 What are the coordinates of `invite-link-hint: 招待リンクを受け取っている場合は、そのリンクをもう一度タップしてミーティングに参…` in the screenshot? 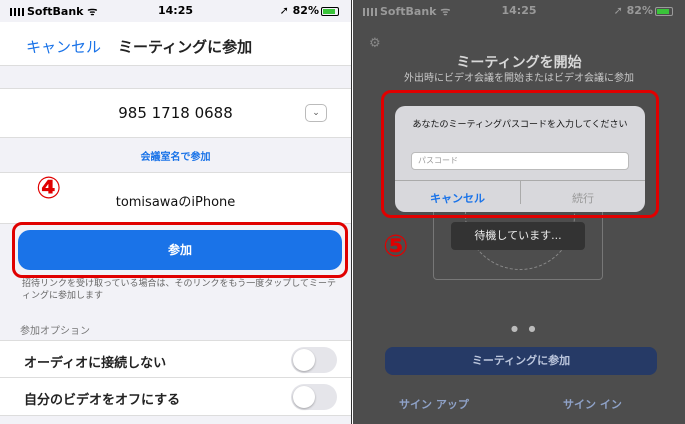 It's located at (179, 290).